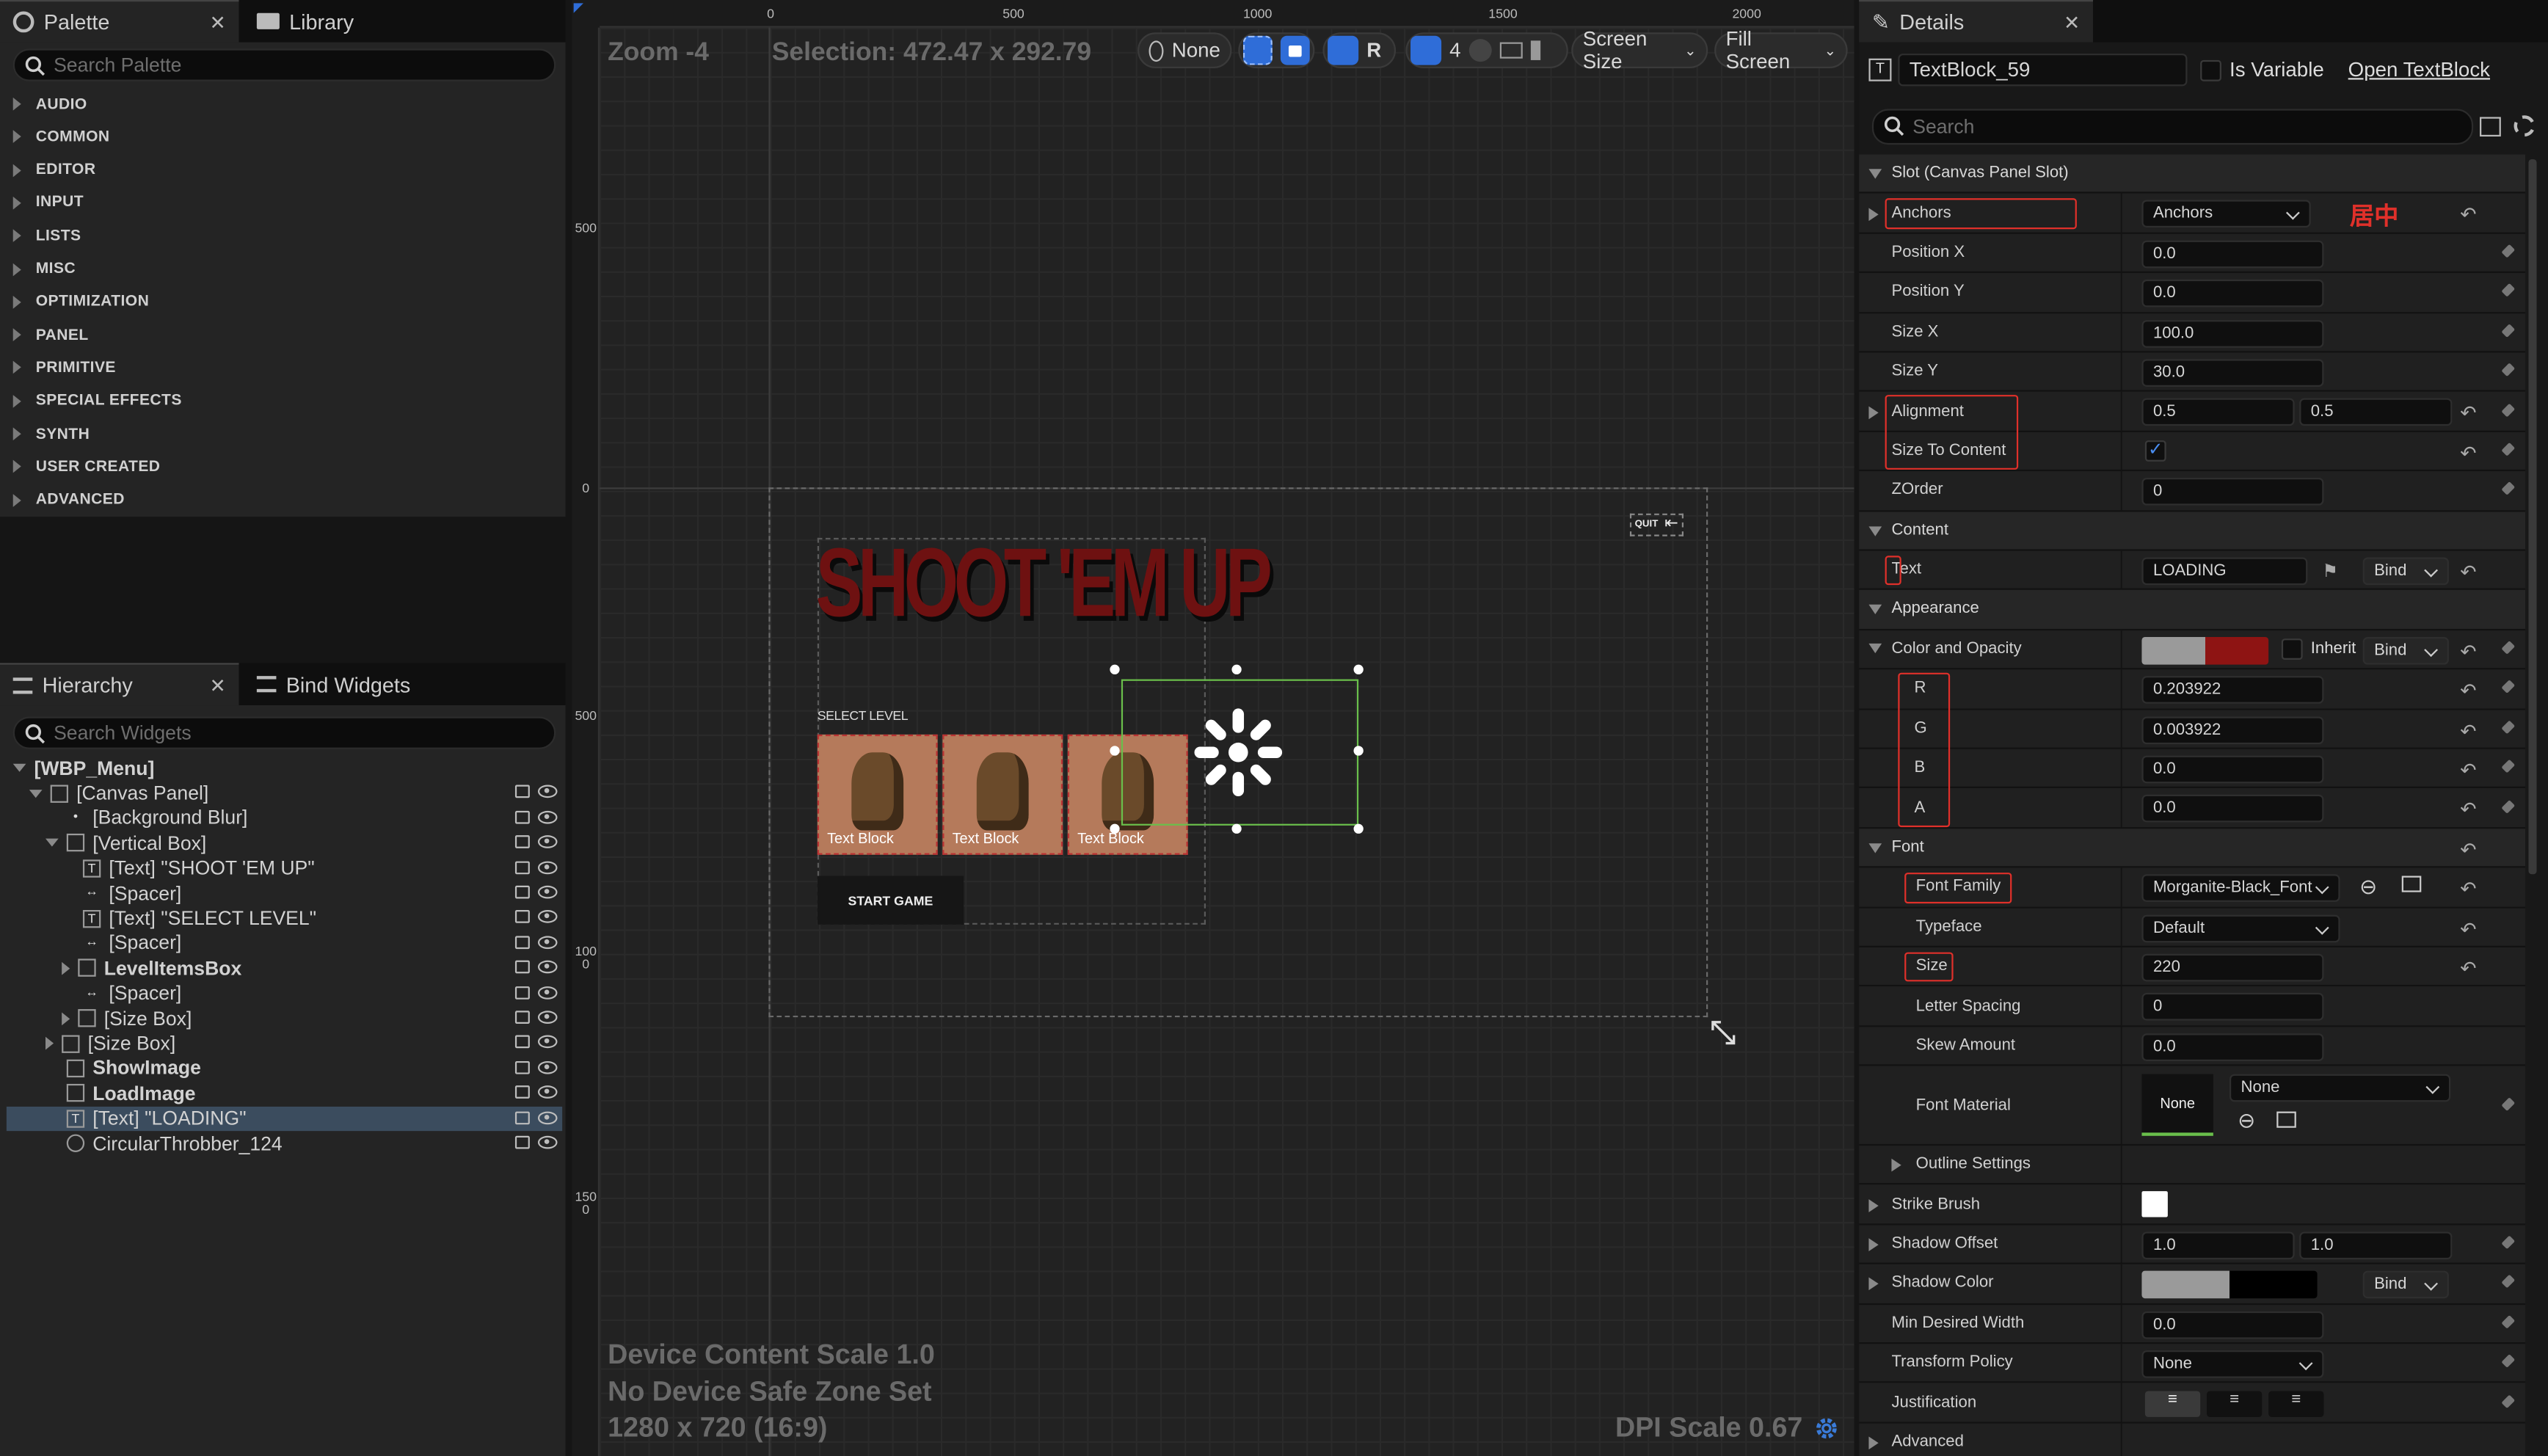  I want to click on hierarchy-item: ↔ [Spacer], so click(284, 893).